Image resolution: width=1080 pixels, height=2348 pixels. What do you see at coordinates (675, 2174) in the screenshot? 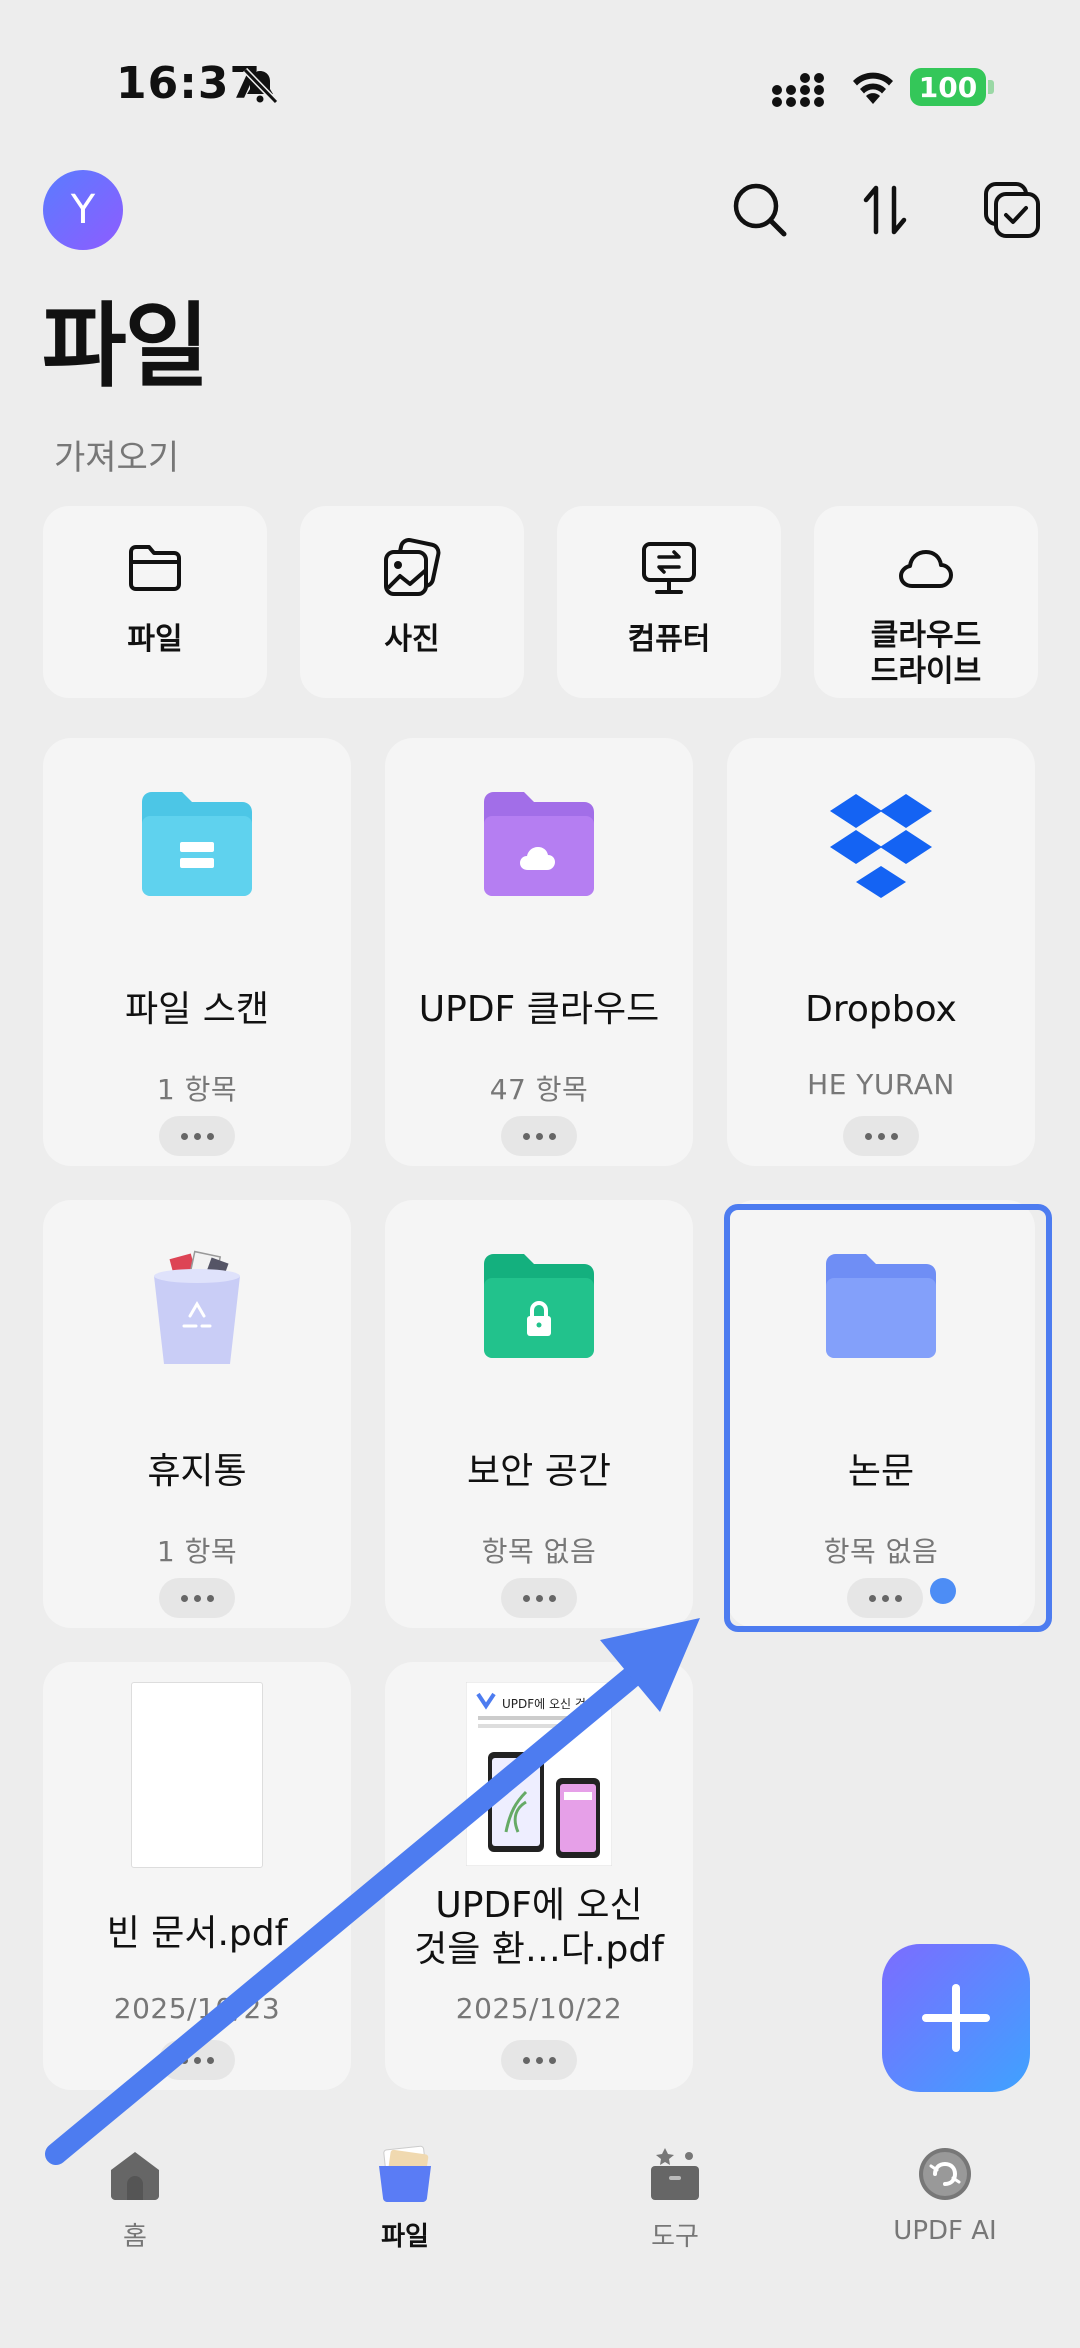
I see `toolbox-icon` at bounding box center [675, 2174].